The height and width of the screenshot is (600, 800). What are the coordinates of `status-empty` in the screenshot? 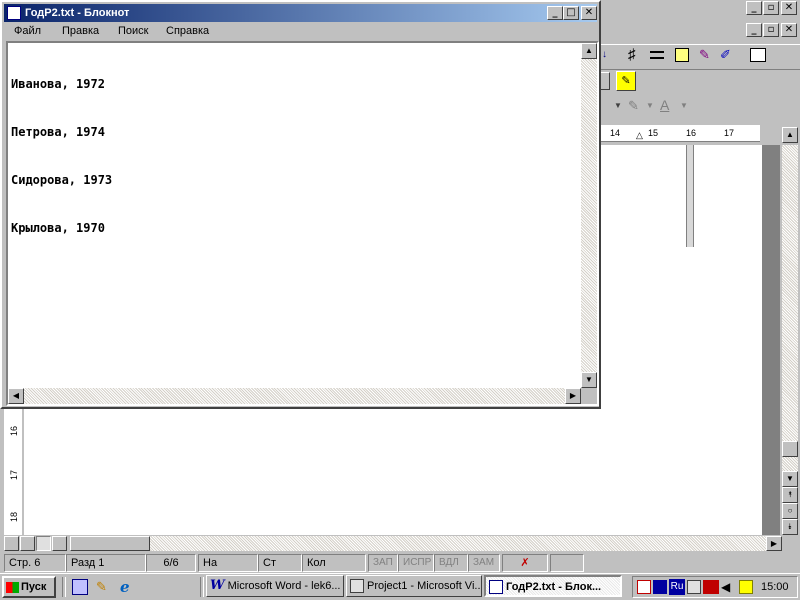 It's located at (567, 563).